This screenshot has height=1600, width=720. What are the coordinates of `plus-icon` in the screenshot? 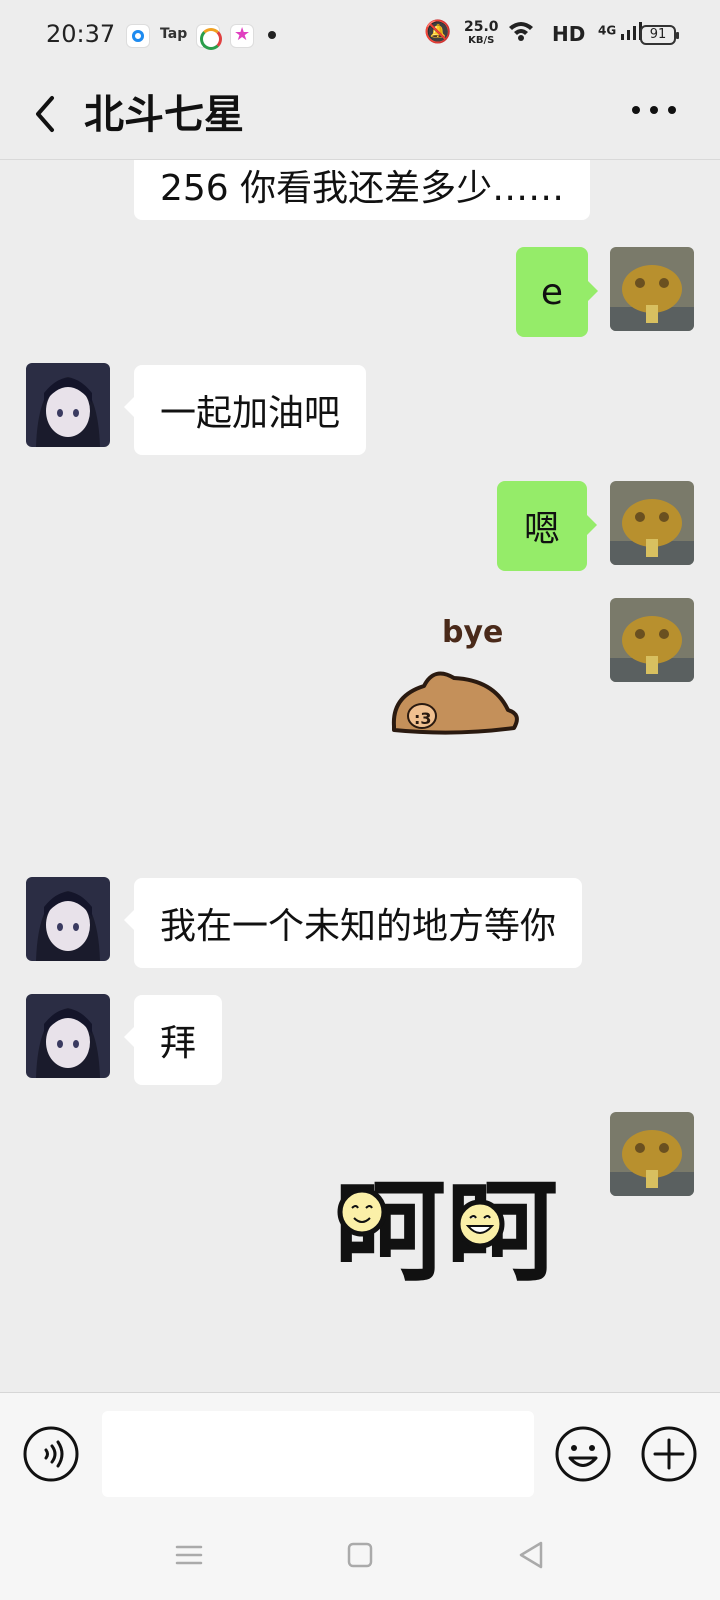 It's located at (669, 1454).